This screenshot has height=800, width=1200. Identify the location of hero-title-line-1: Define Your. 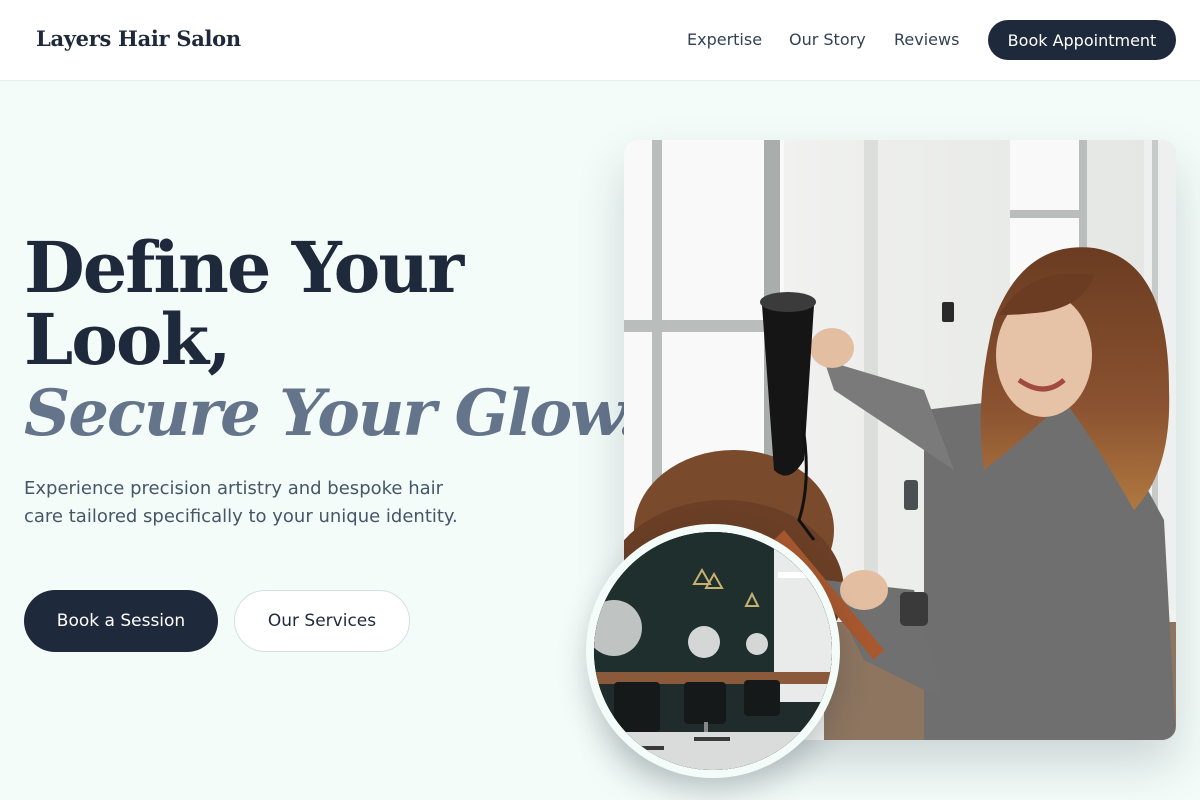
(244, 267).